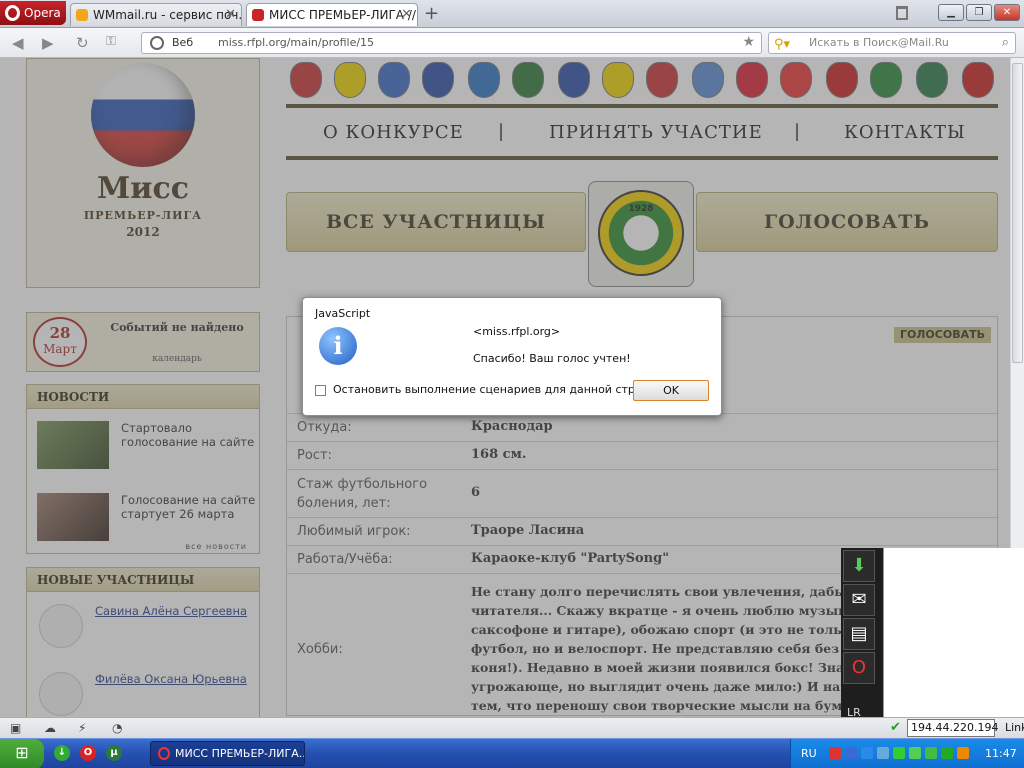 This screenshot has width=1024, height=768. Describe the element at coordinates (859, 600) in the screenshot. I see `mail-icon: ✉` at that location.